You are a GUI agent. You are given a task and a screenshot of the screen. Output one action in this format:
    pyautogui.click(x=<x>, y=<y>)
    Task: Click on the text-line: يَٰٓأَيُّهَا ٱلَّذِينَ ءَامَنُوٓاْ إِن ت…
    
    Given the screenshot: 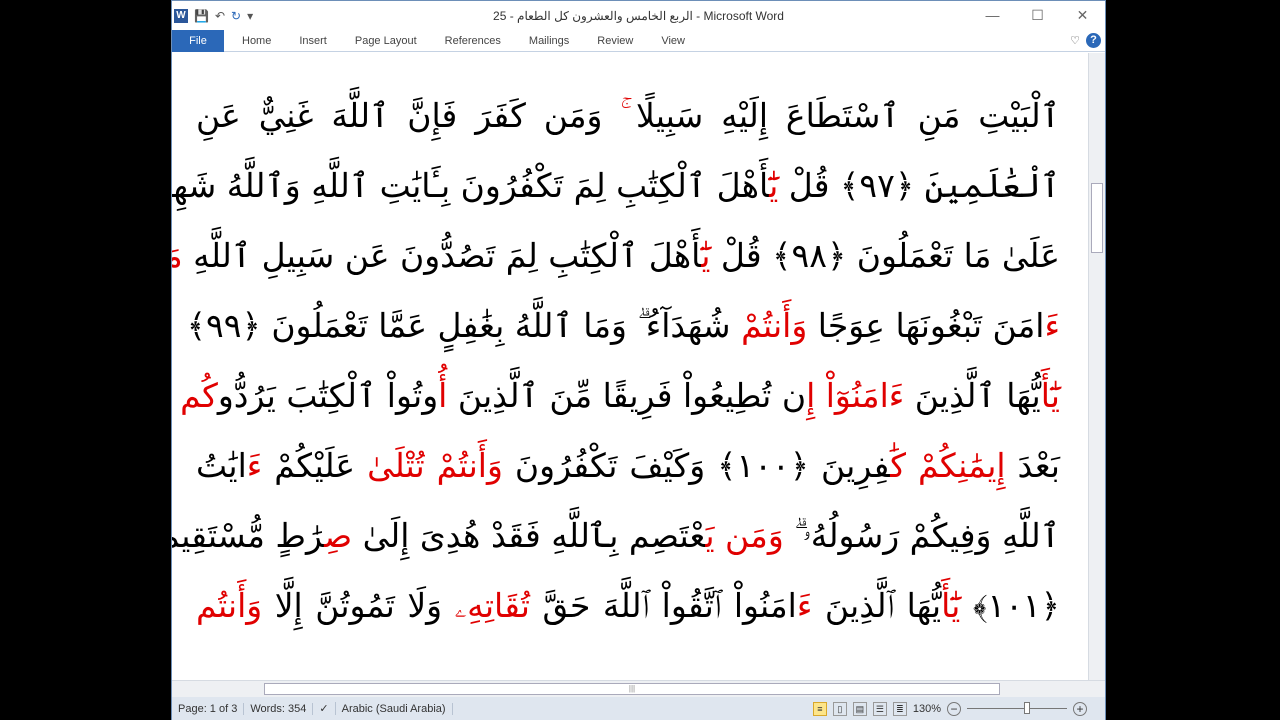 What is the action you would take?
    pyautogui.click(x=620, y=396)
    